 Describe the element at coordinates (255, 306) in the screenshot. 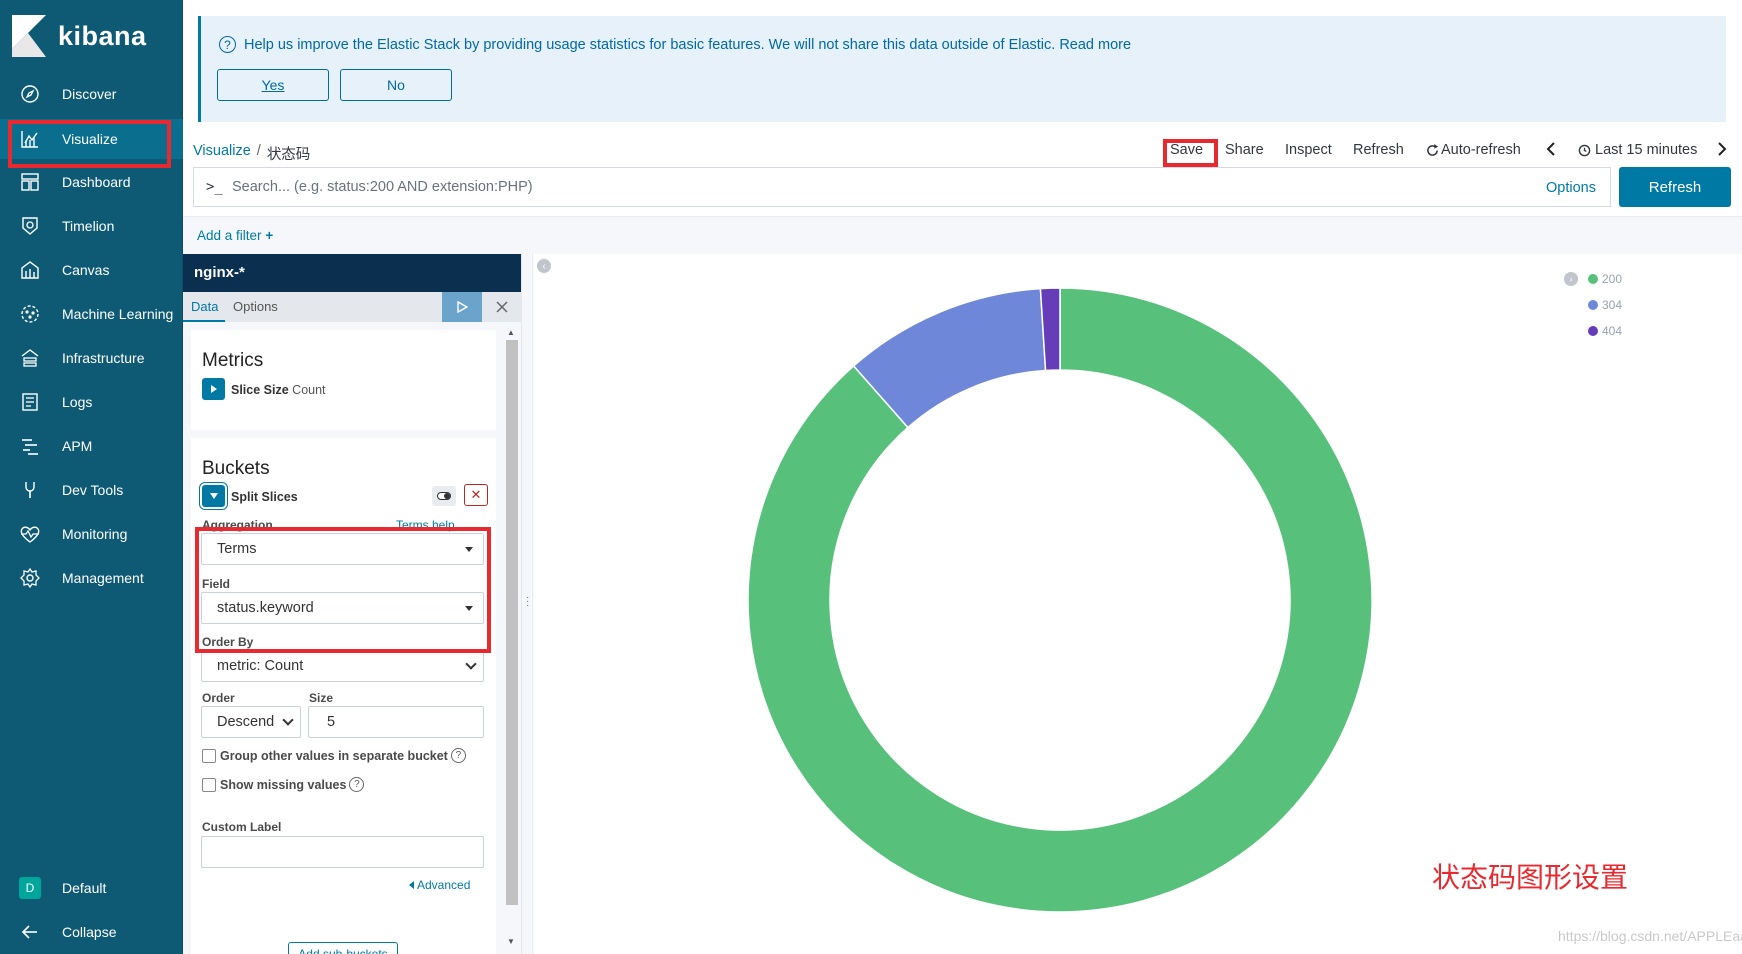

I see `tab-options: Options` at that location.